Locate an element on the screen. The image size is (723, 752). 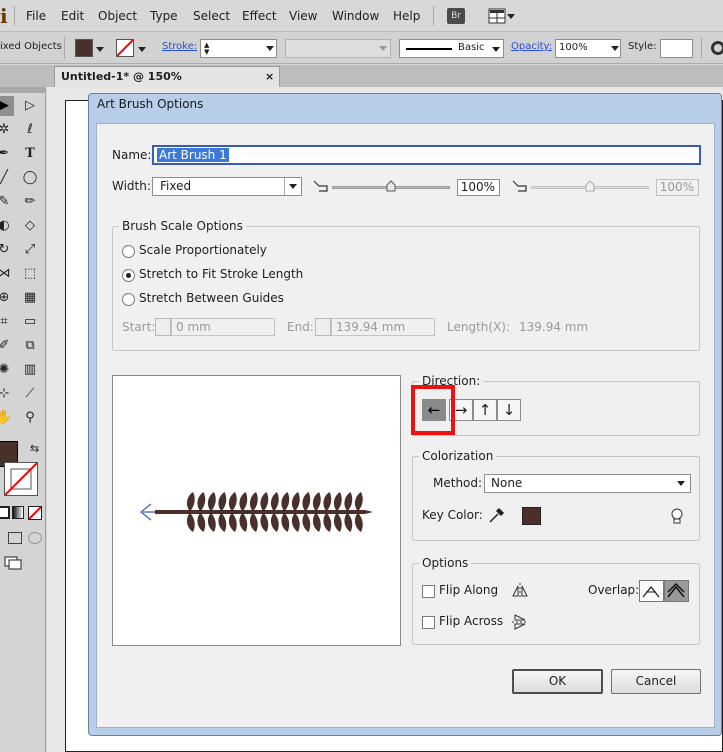
graphic-style-swatch is located at coordinates (676, 48).